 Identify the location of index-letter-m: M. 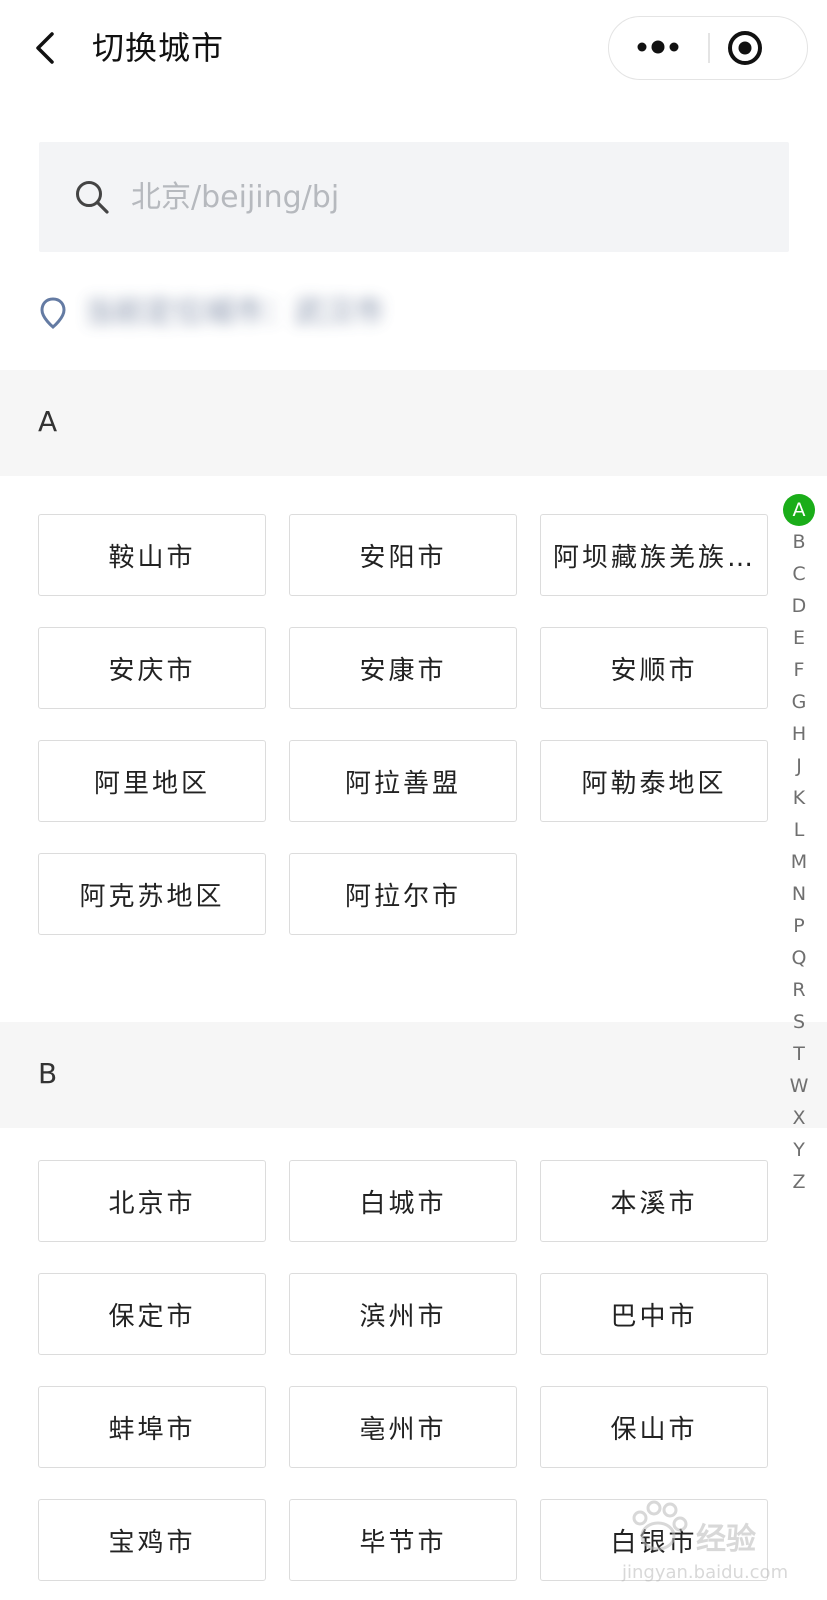
(799, 862).